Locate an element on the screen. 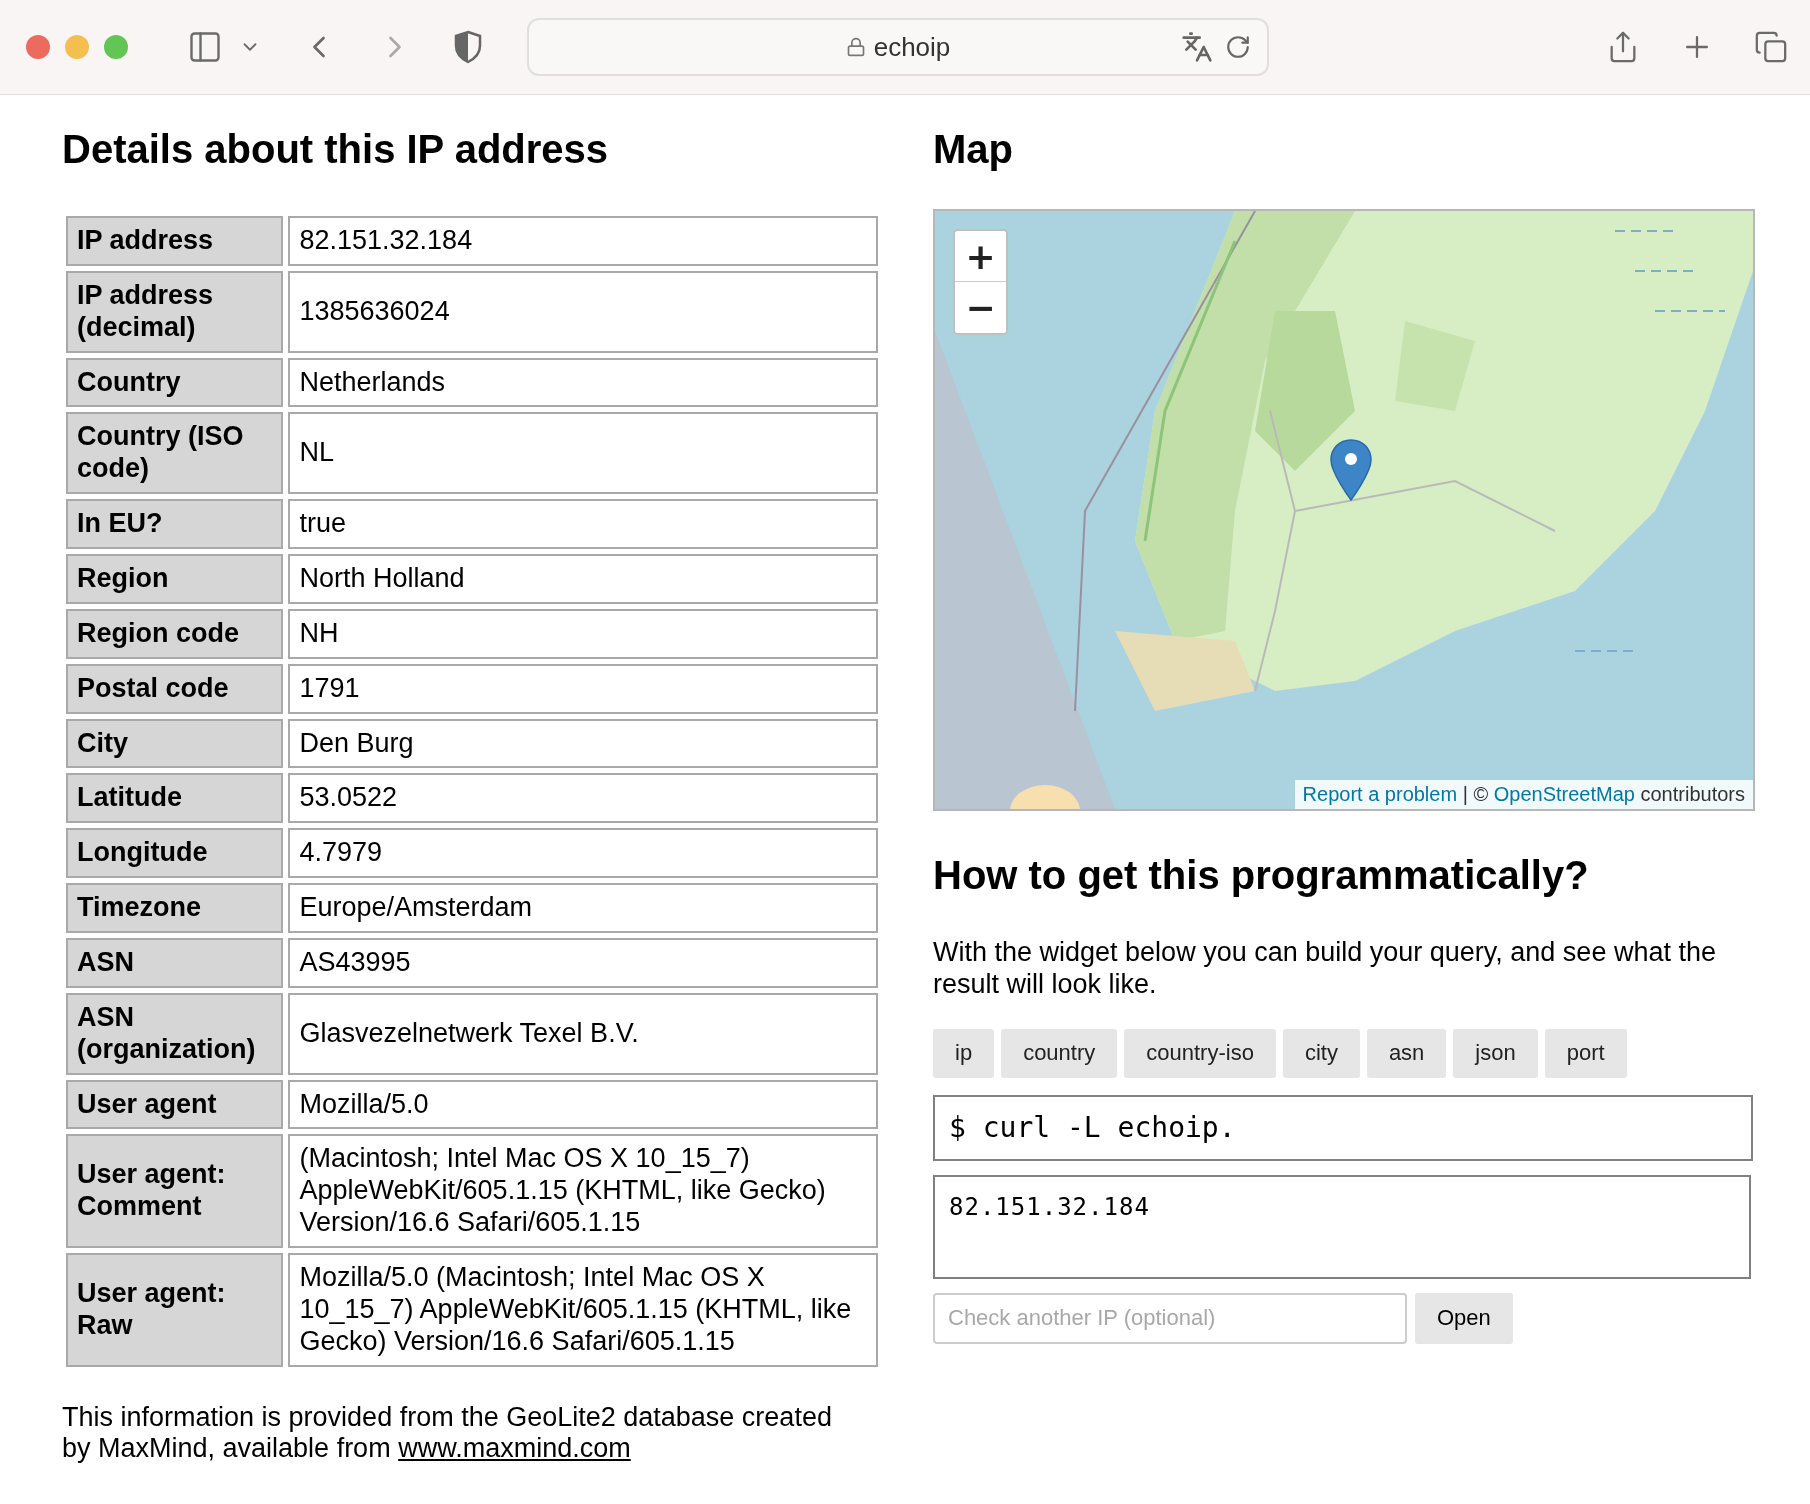  translate-icon is located at coordinates (1197, 47).